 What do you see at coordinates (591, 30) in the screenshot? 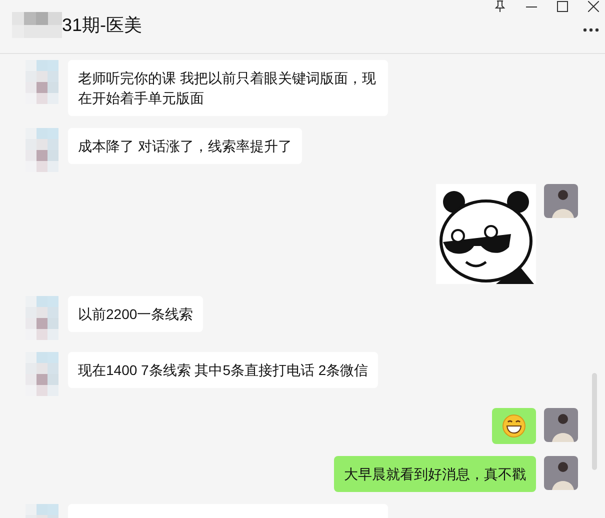
I see `more-icon` at bounding box center [591, 30].